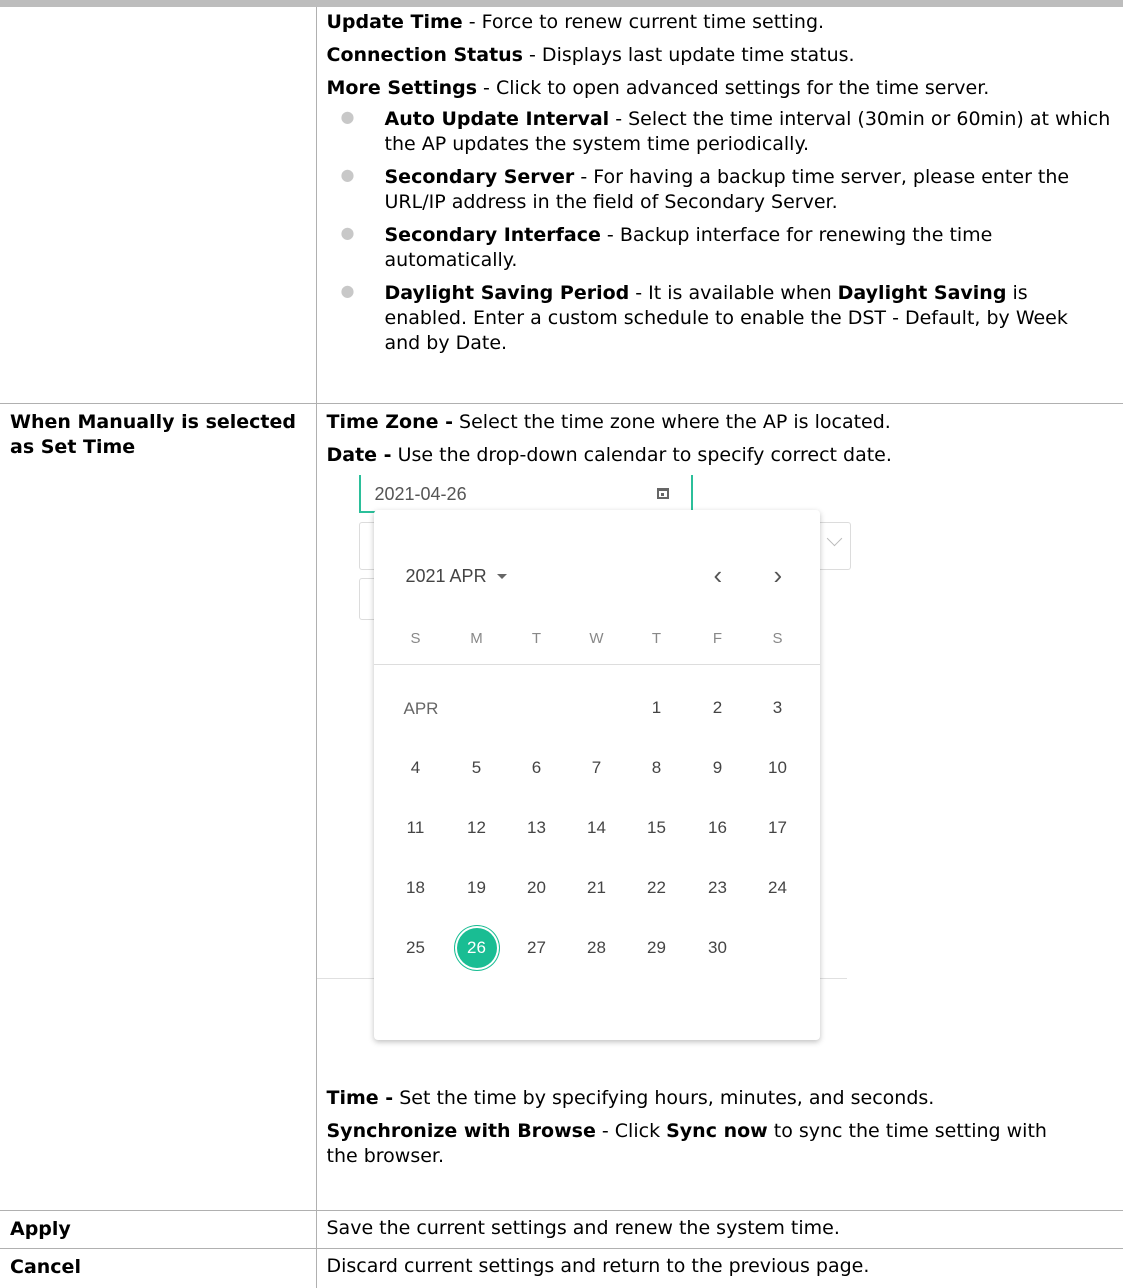 The width and height of the screenshot is (1123, 1288). I want to click on day-cell: 11, so click(416, 828).